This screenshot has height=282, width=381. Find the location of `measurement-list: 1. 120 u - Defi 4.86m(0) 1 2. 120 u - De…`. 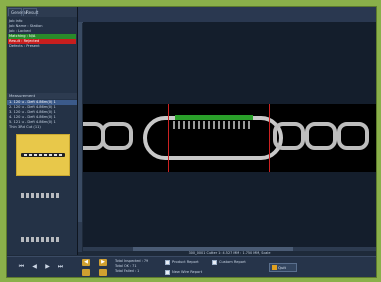

measurement-list: 1. 120 u - Defi 4.86m(0) 1 2. 120 u - De… is located at coordinates (42, 115).